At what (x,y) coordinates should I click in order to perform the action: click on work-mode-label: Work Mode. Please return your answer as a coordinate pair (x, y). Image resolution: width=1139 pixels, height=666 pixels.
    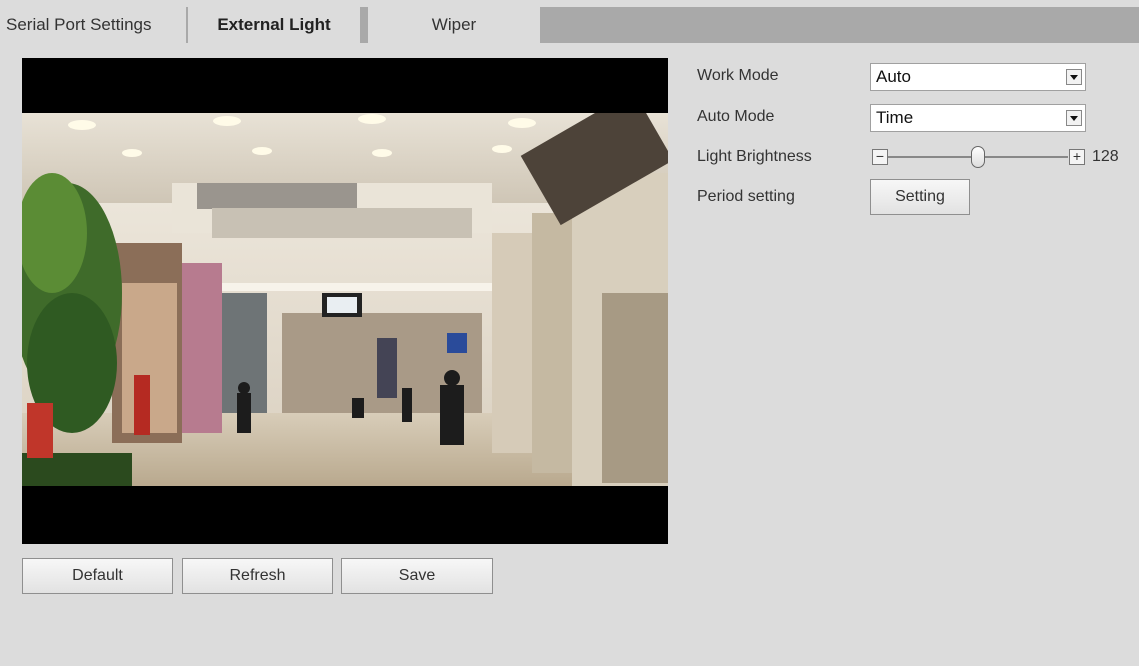
    Looking at the image, I should click on (738, 75).